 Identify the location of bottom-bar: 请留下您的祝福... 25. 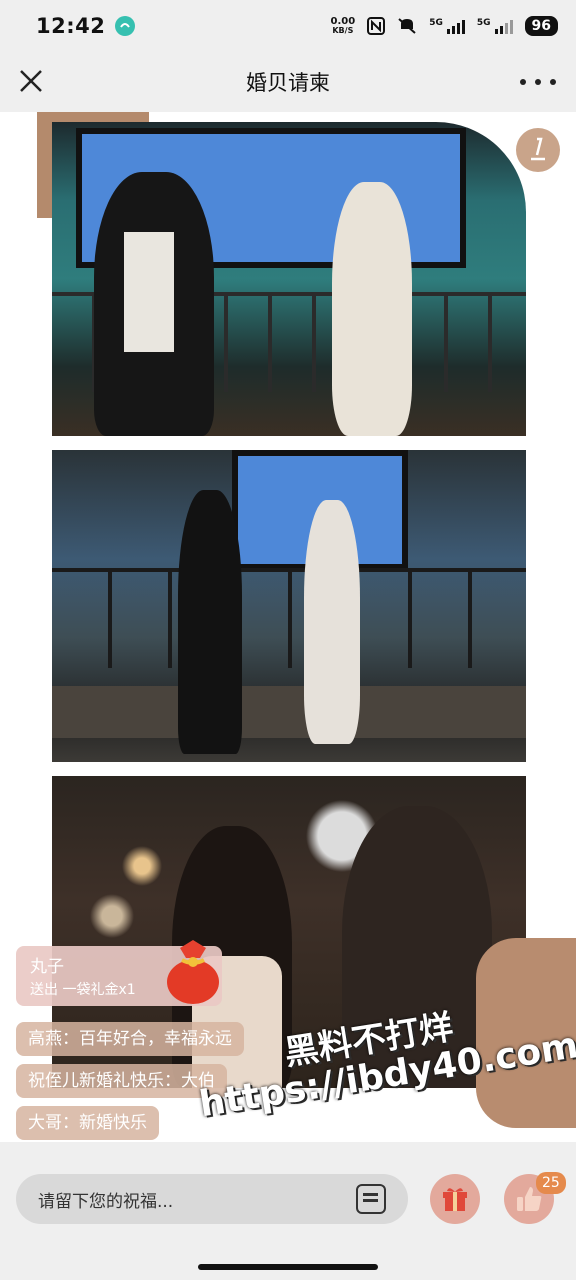
(288, 1211).